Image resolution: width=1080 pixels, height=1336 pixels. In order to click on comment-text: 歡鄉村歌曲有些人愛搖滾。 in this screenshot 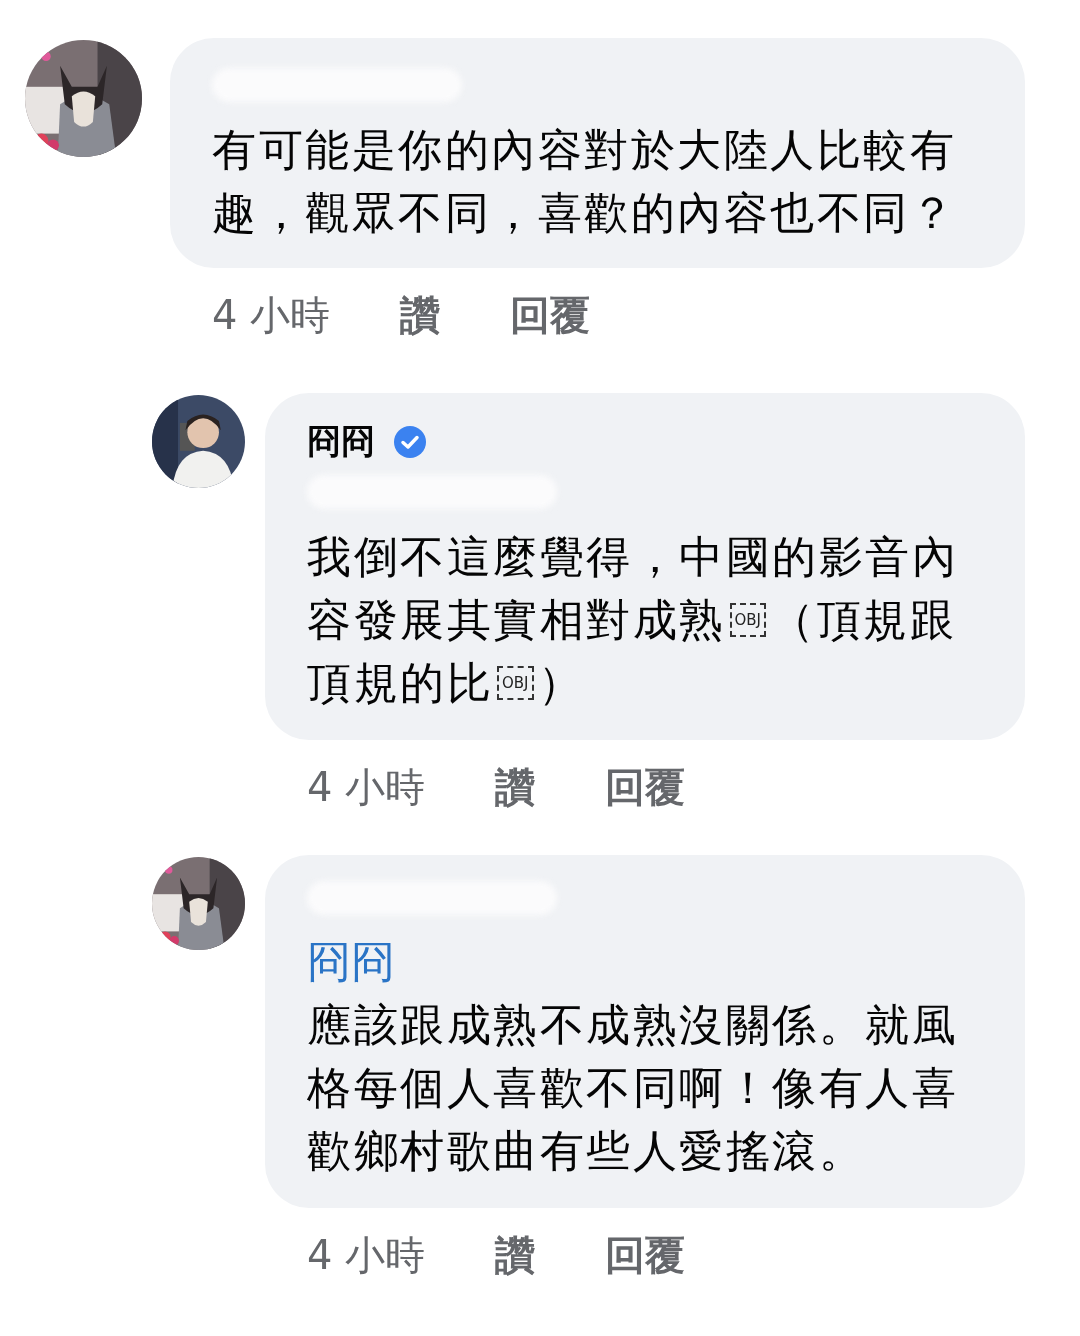, I will do `click(586, 1151)`.